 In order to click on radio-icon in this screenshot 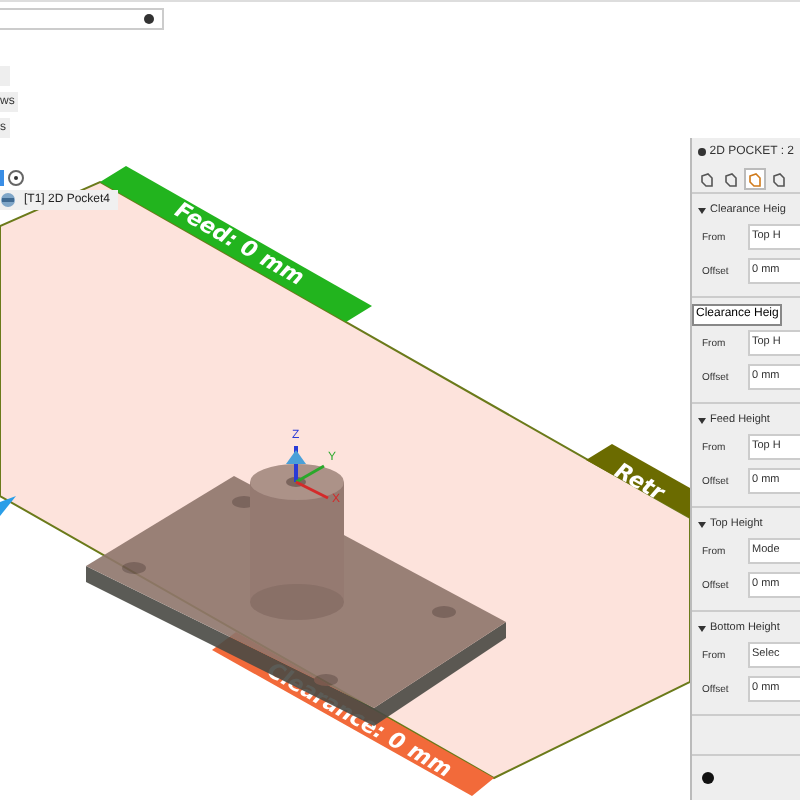, I will do `click(16, 178)`.